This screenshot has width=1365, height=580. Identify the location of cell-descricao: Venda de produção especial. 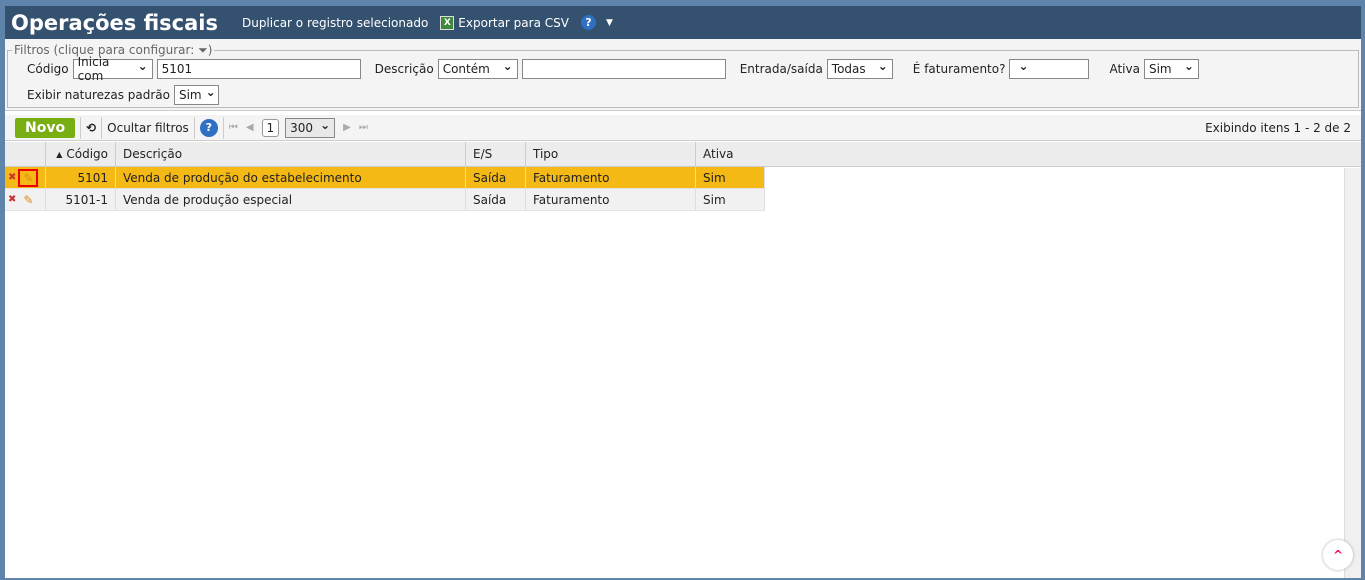
(291, 199).